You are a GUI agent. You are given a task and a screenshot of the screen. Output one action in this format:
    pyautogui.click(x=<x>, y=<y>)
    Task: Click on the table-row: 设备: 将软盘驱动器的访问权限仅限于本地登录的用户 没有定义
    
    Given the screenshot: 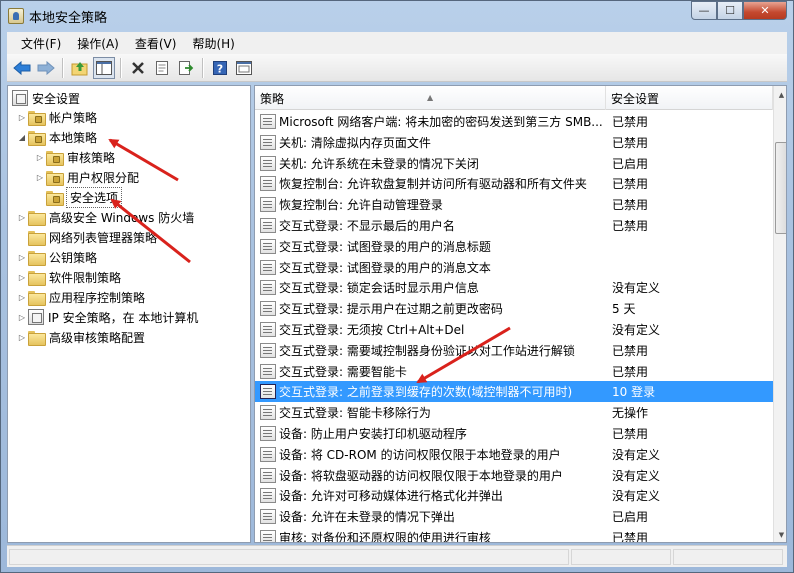 What is the action you would take?
    pyautogui.click(x=514, y=475)
    